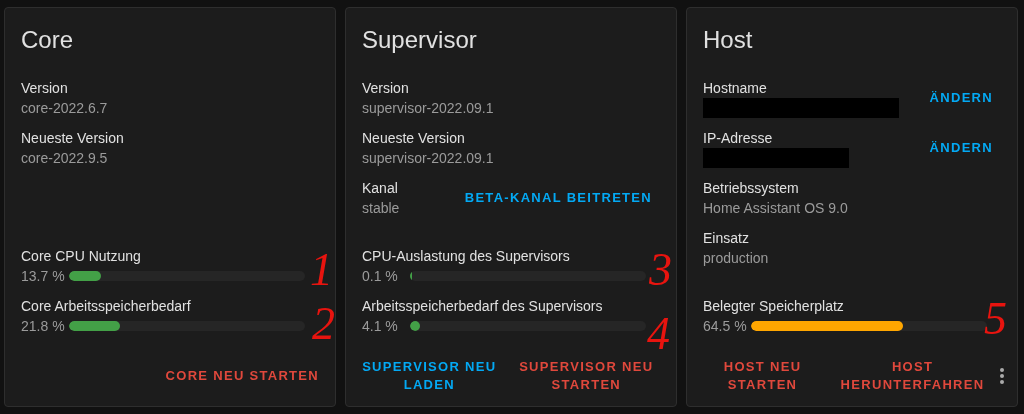 Image resolution: width=1024 pixels, height=414 pixels. I want to click on meter-reading: 4.1 %, so click(380, 326).